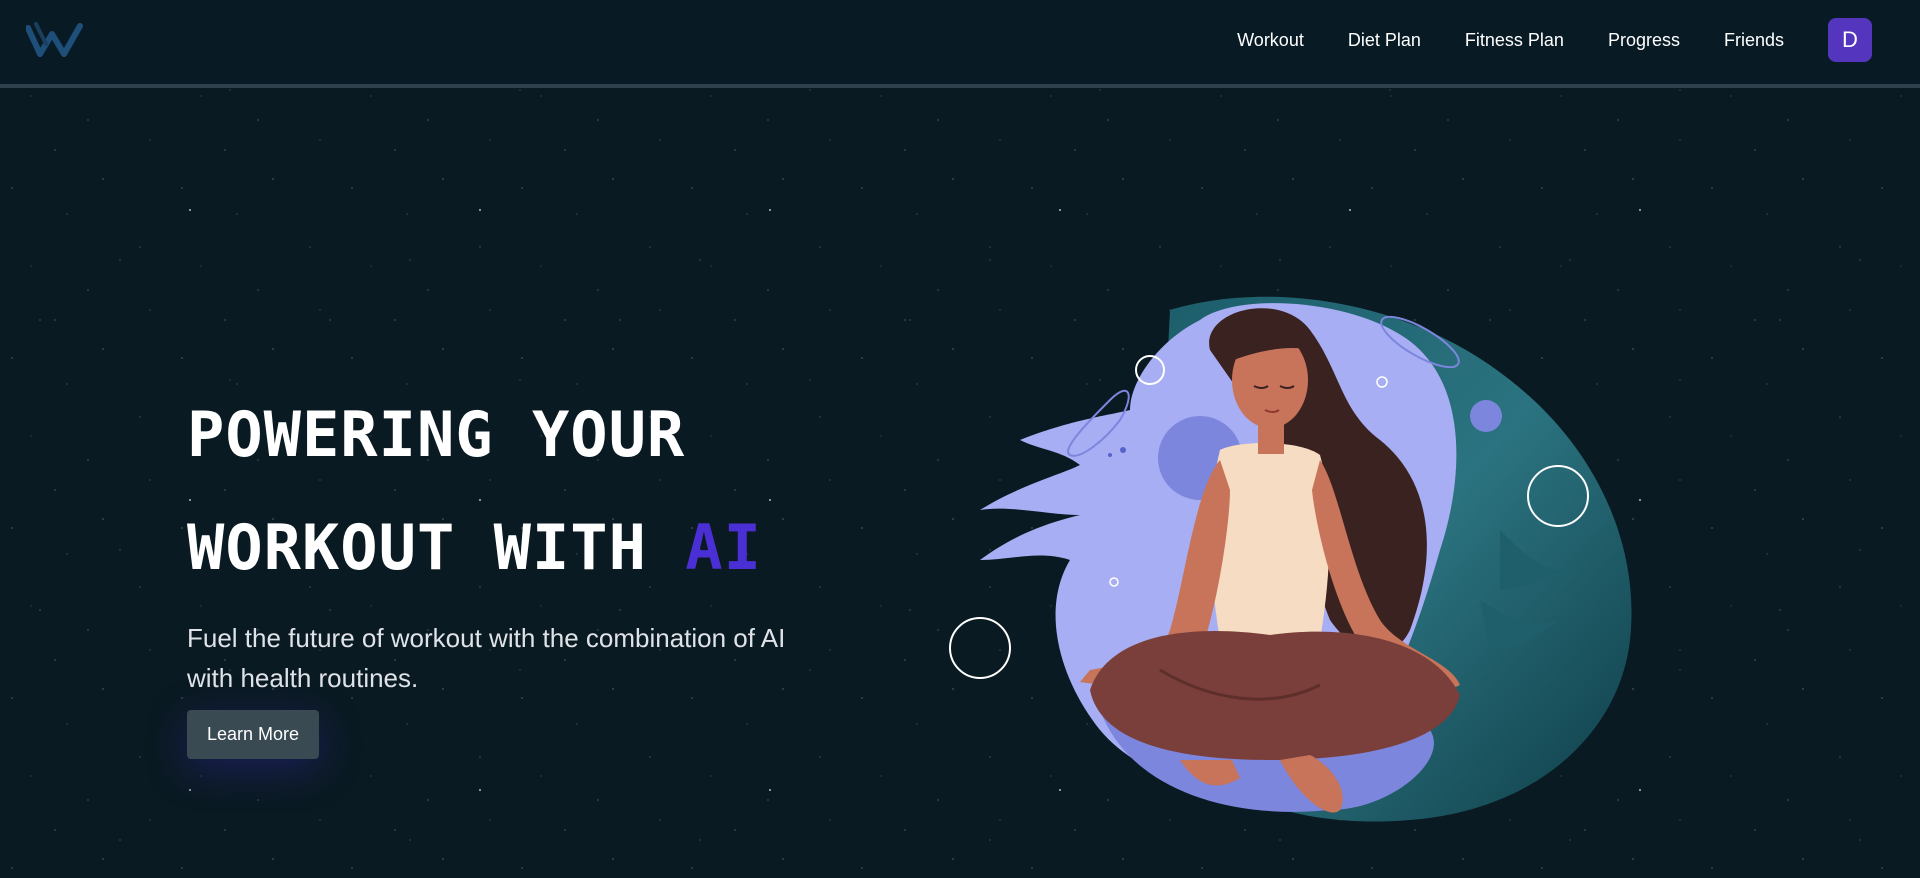 The image size is (1920, 878). I want to click on w-logo-icon, so click(57, 40).